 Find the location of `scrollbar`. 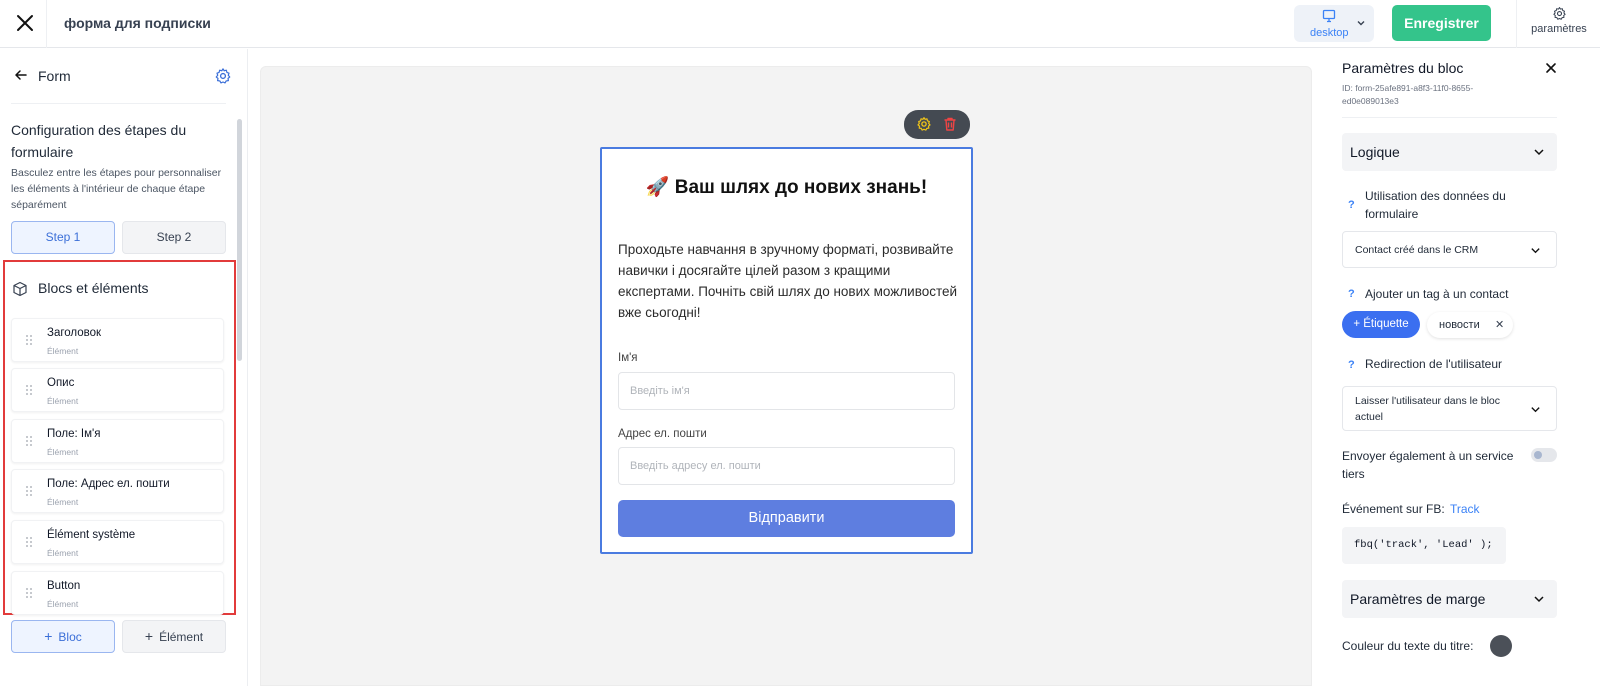

scrollbar is located at coordinates (239, 240).